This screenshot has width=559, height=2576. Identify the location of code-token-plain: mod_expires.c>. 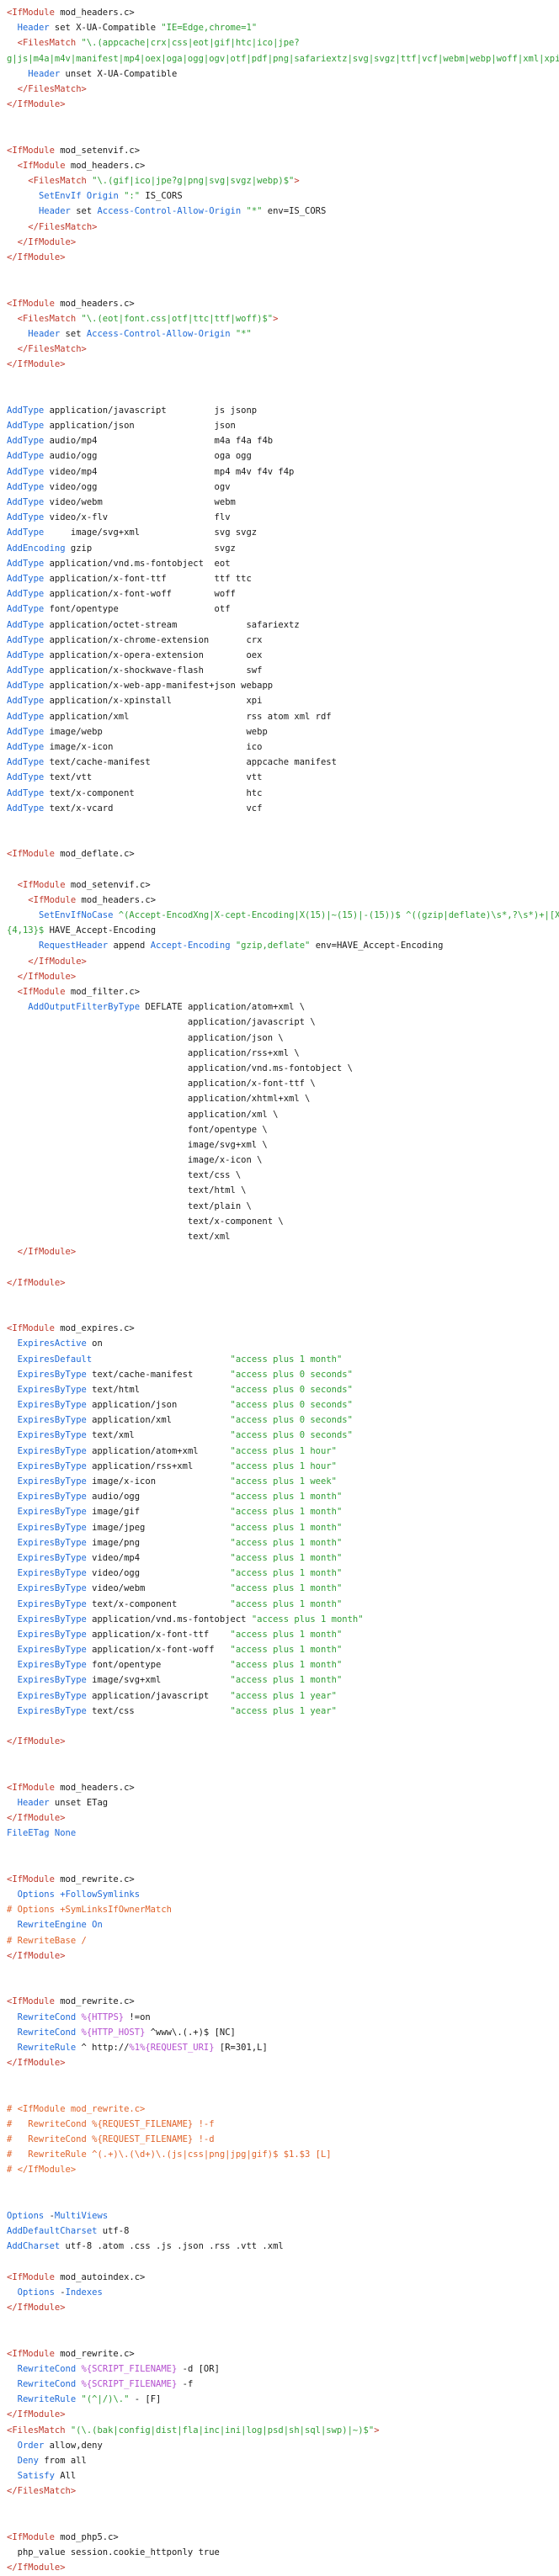
(97, 1328).